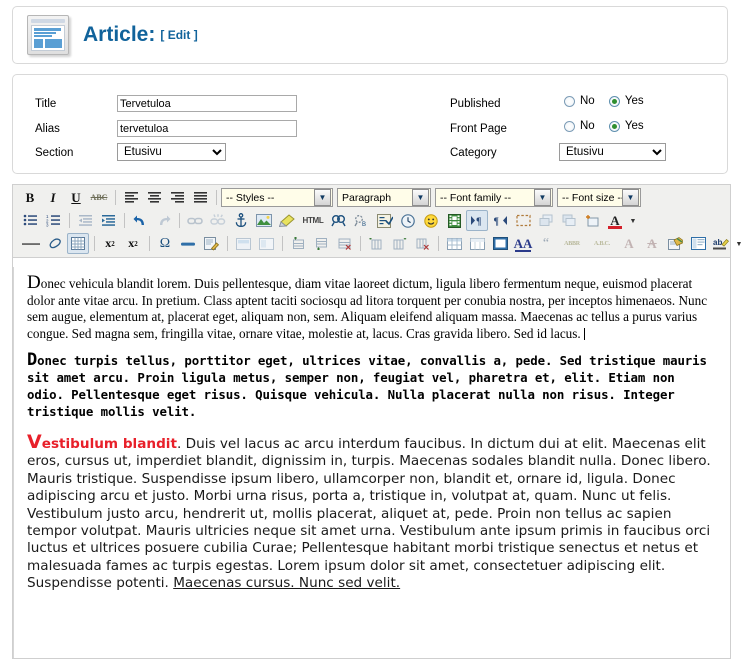 This screenshot has height=664, width=743. Describe the element at coordinates (99, 197) in the screenshot. I see `strikethrough-button: ABC` at that location.